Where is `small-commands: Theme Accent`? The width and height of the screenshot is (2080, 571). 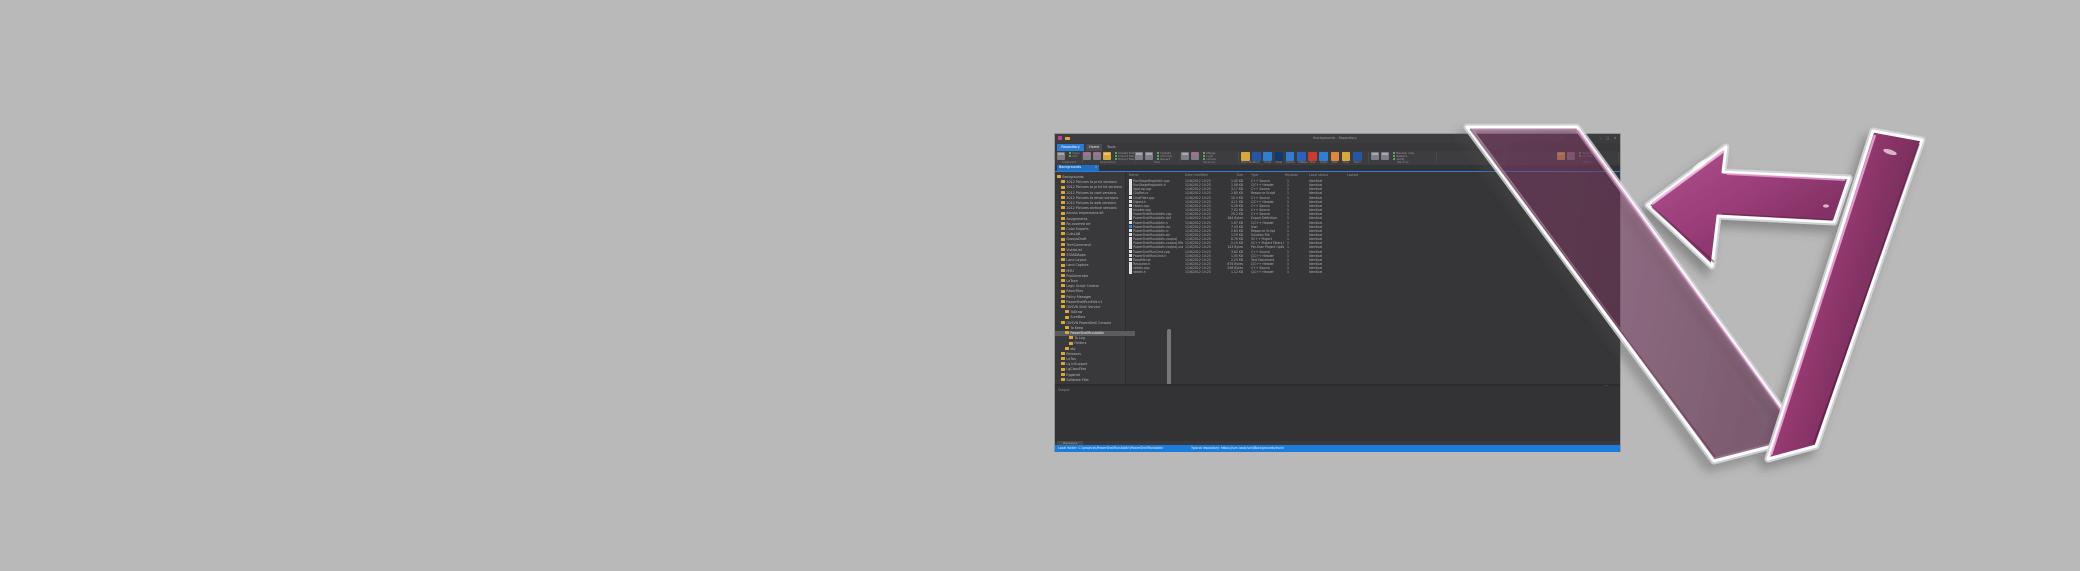 small-commands: Theme Accent is located at coordinates (1585, 154).